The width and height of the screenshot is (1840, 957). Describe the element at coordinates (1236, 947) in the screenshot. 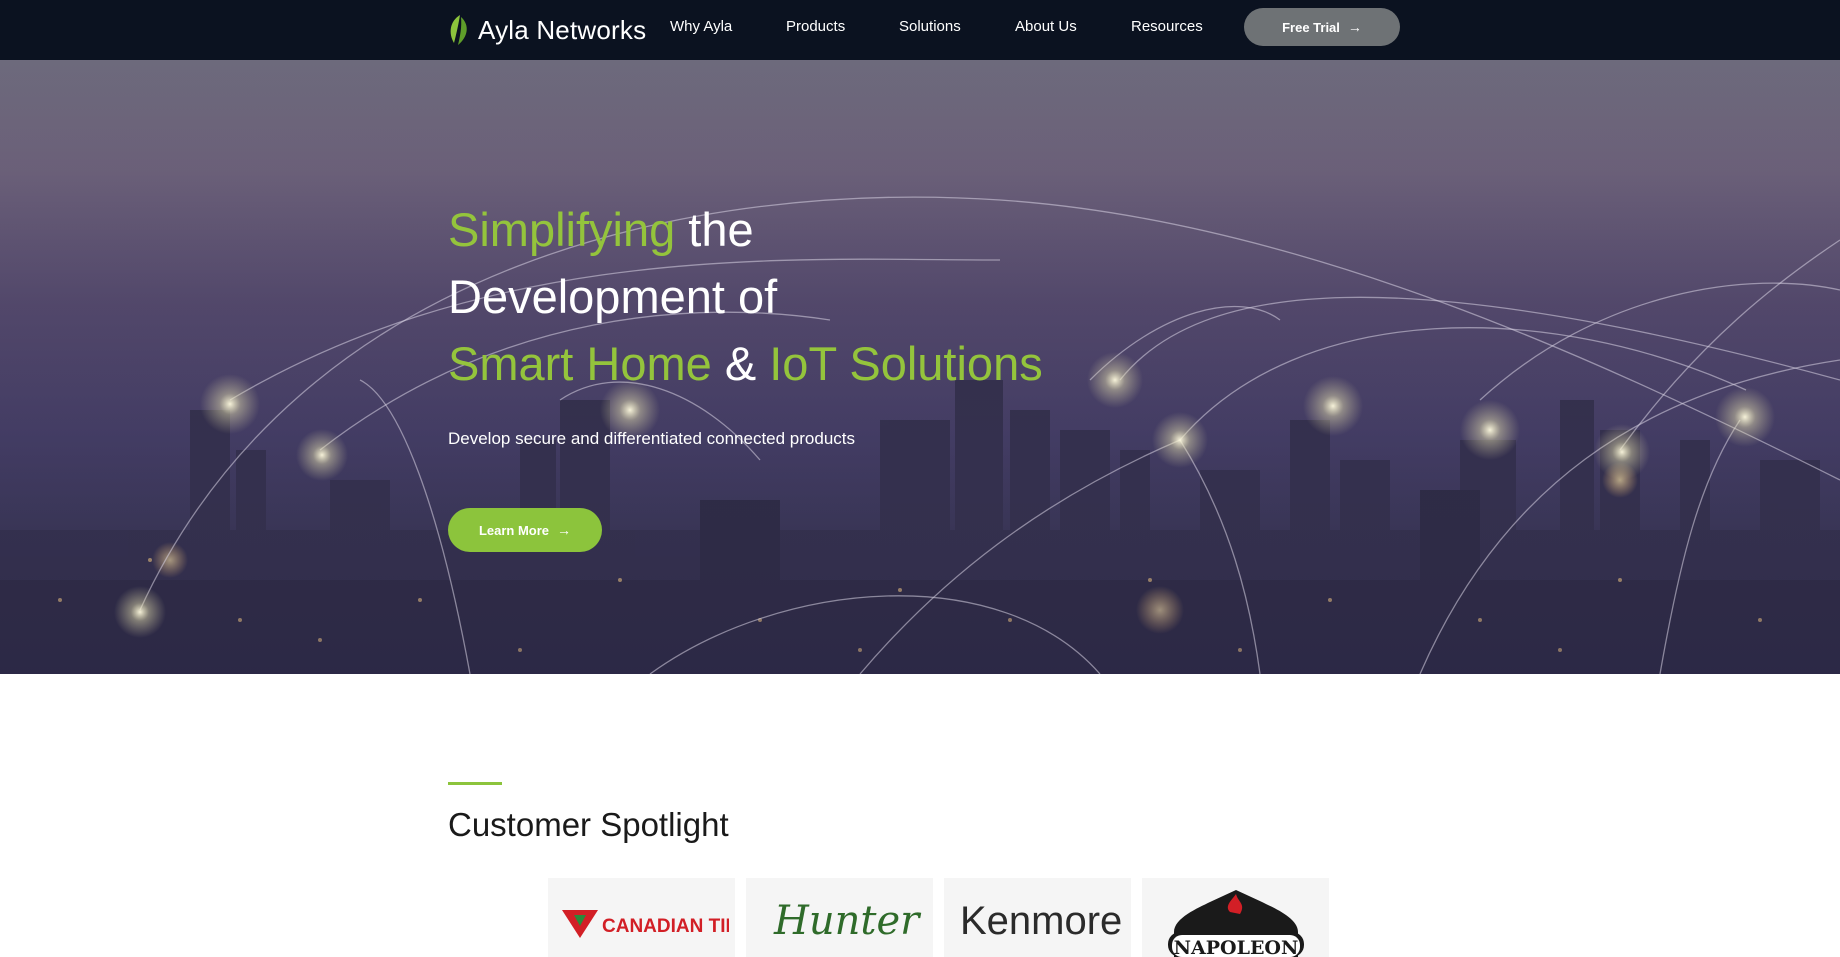

I see `napoleon-wordmark: NAPOLEON` at that location.